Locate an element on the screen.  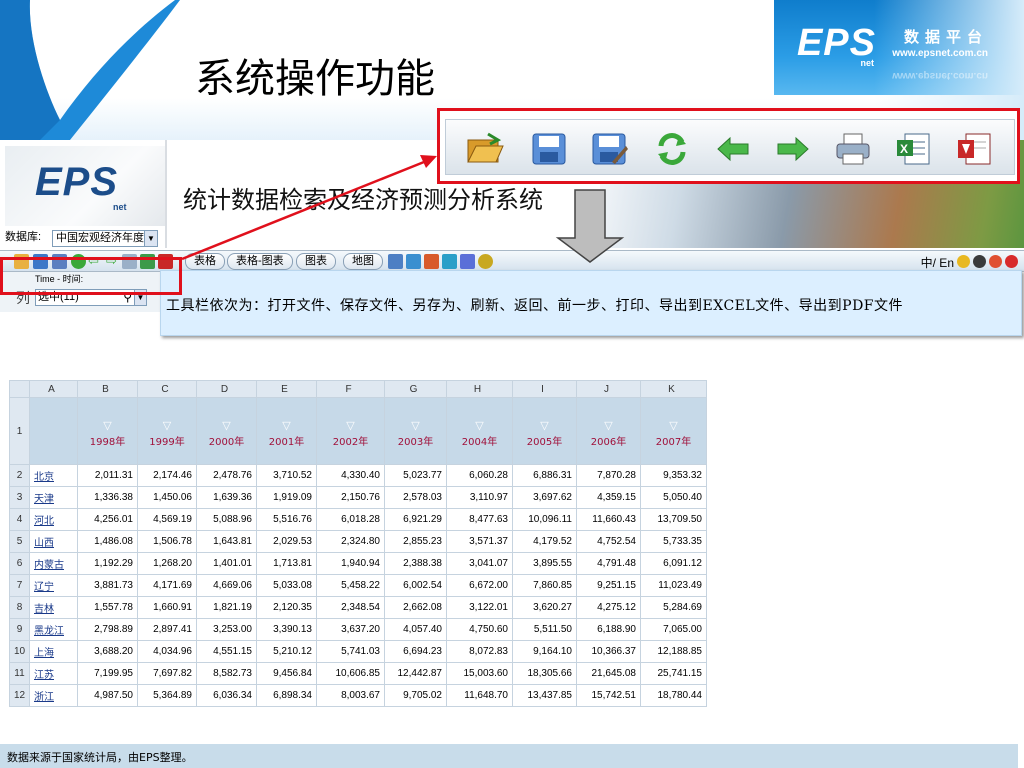
tab-chart: 图表 is located at coordinates (316, 261).